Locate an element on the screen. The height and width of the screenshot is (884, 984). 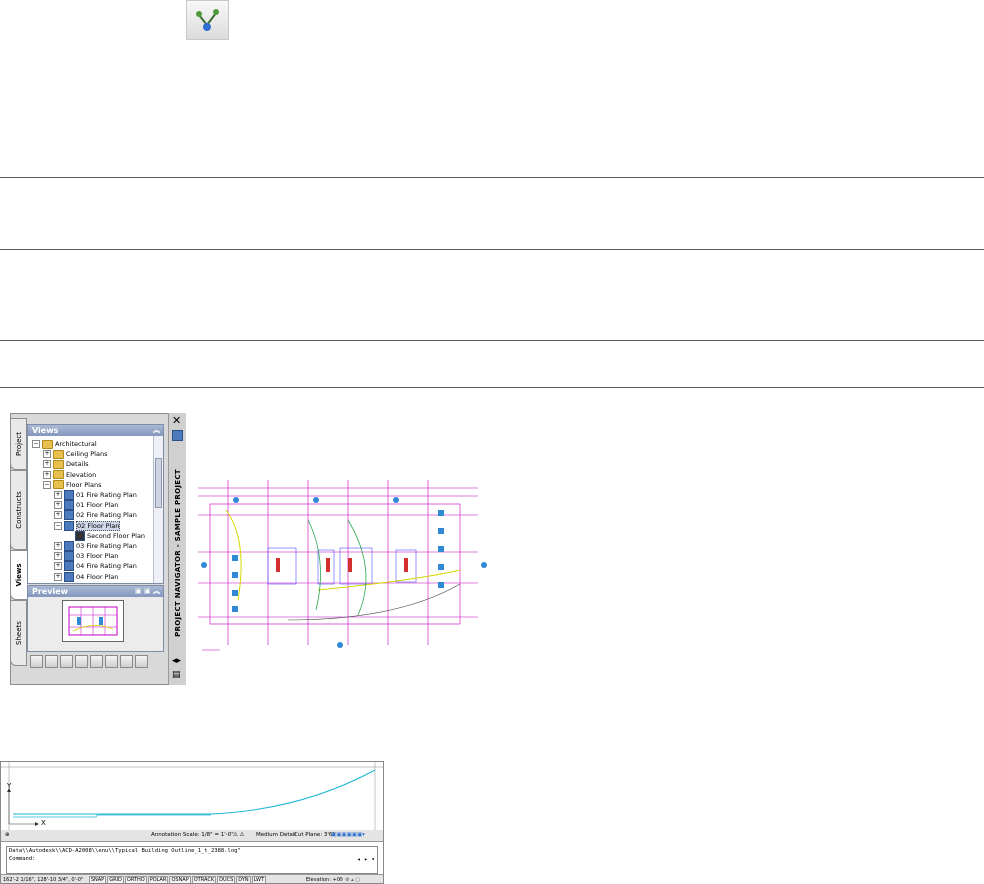
tree-item: +03 Floor Plan is located at coordinates (86, 556).